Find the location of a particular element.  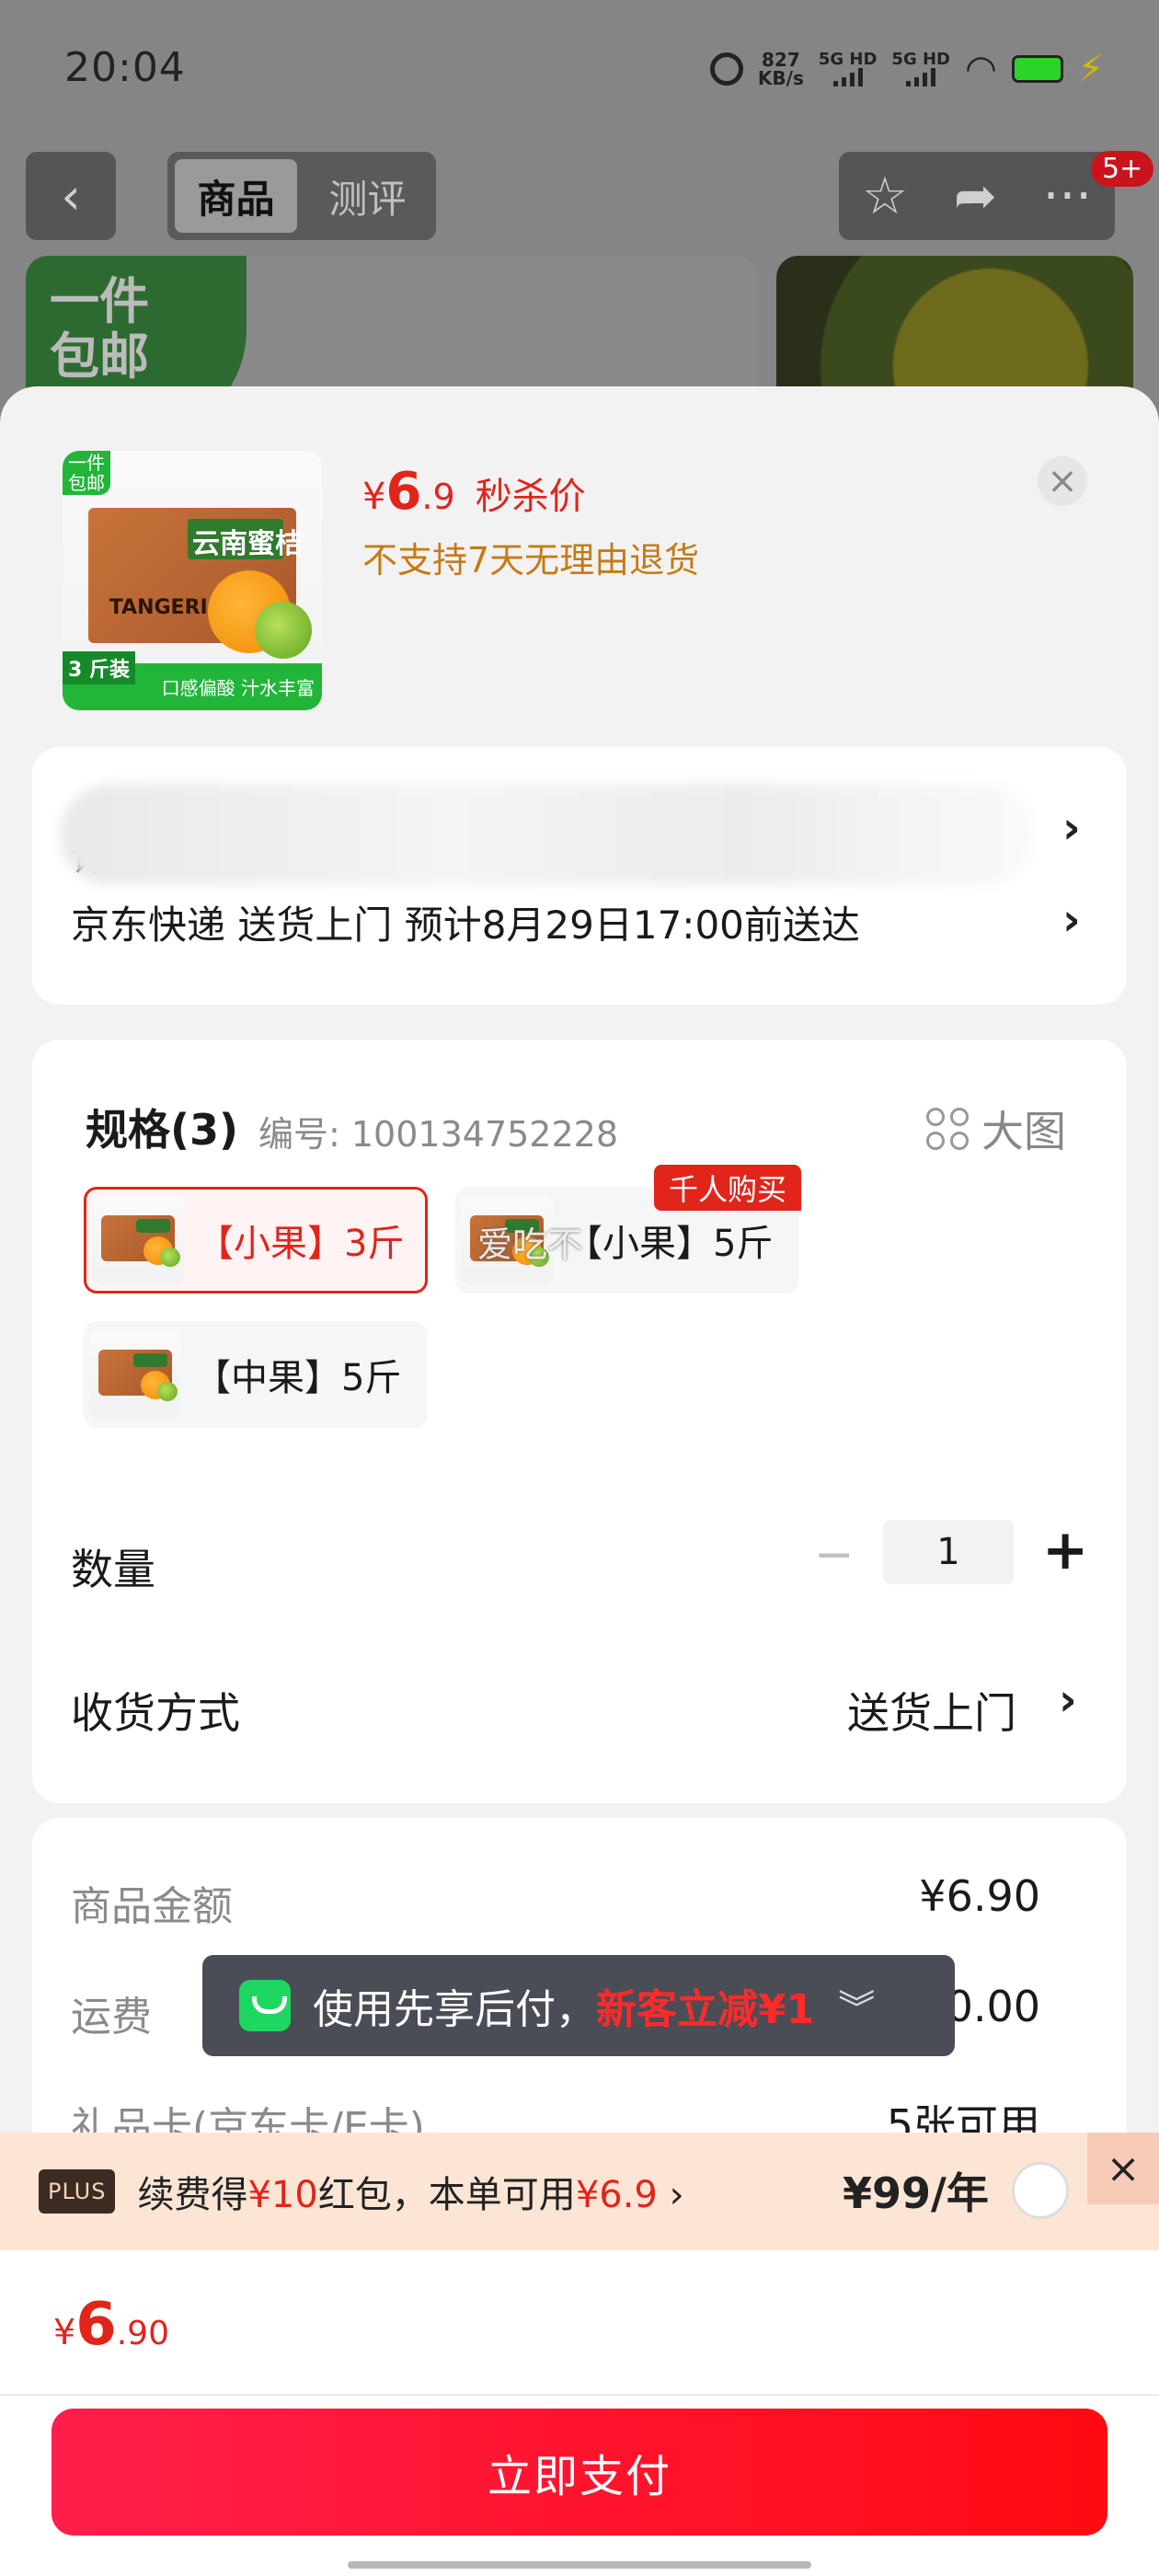

quantity-label: 数量 is located at coordinates (113, 1569).